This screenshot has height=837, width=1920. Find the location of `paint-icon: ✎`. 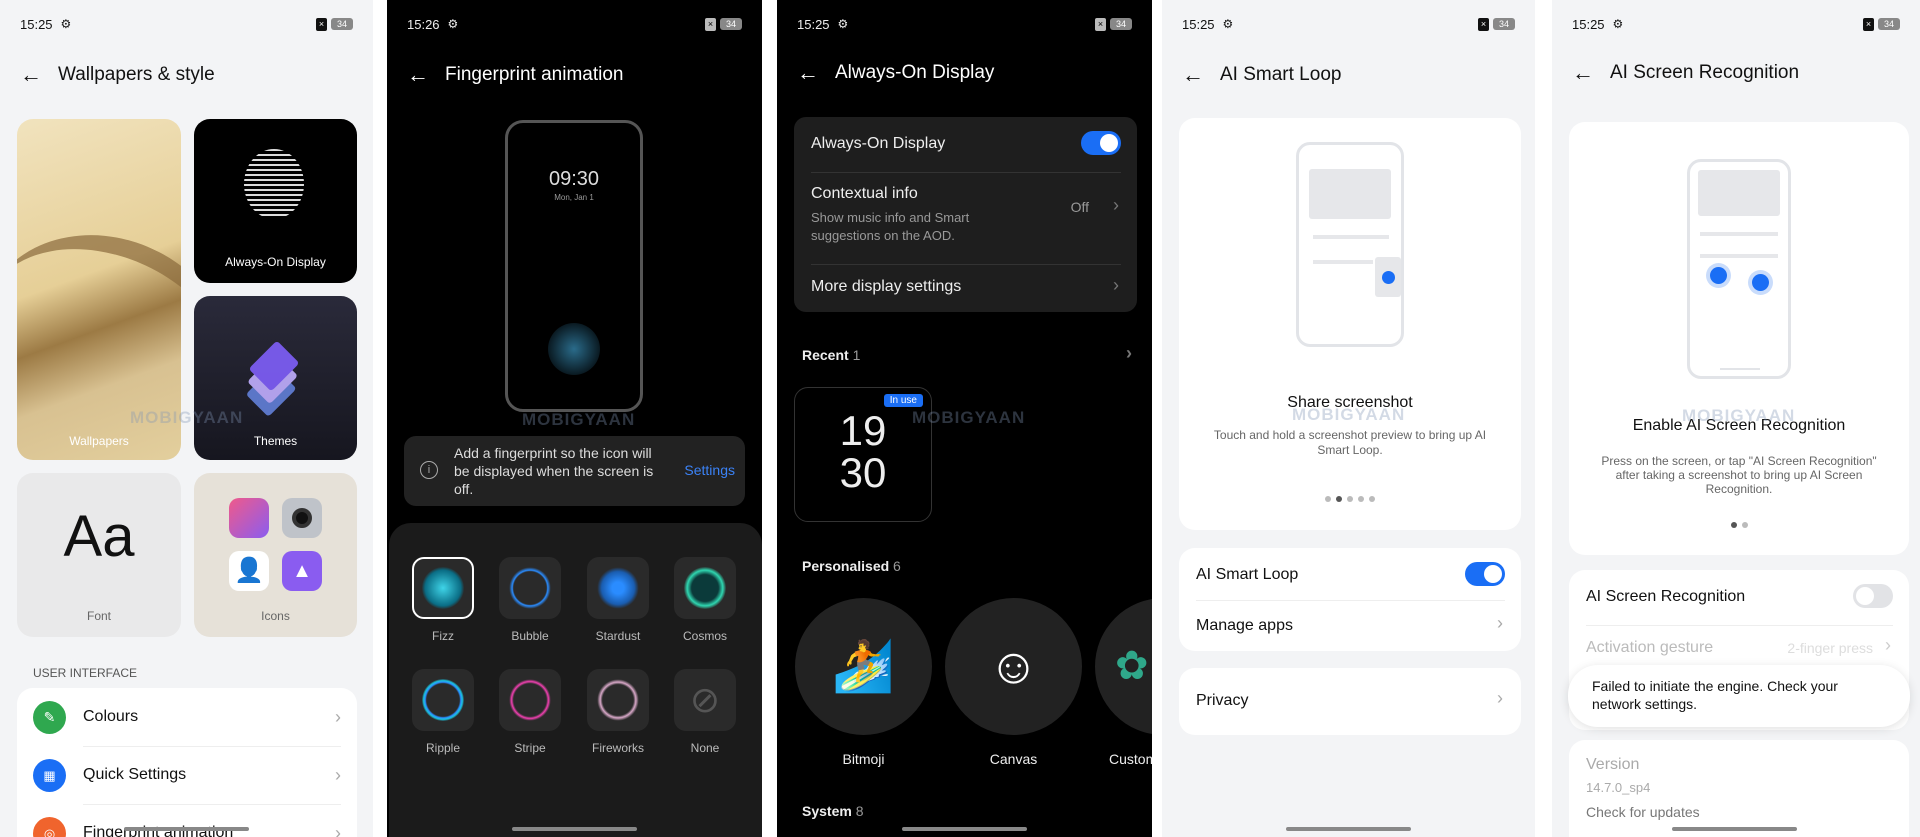

paint-icon: ✎ is located at coordinates (49, 717).